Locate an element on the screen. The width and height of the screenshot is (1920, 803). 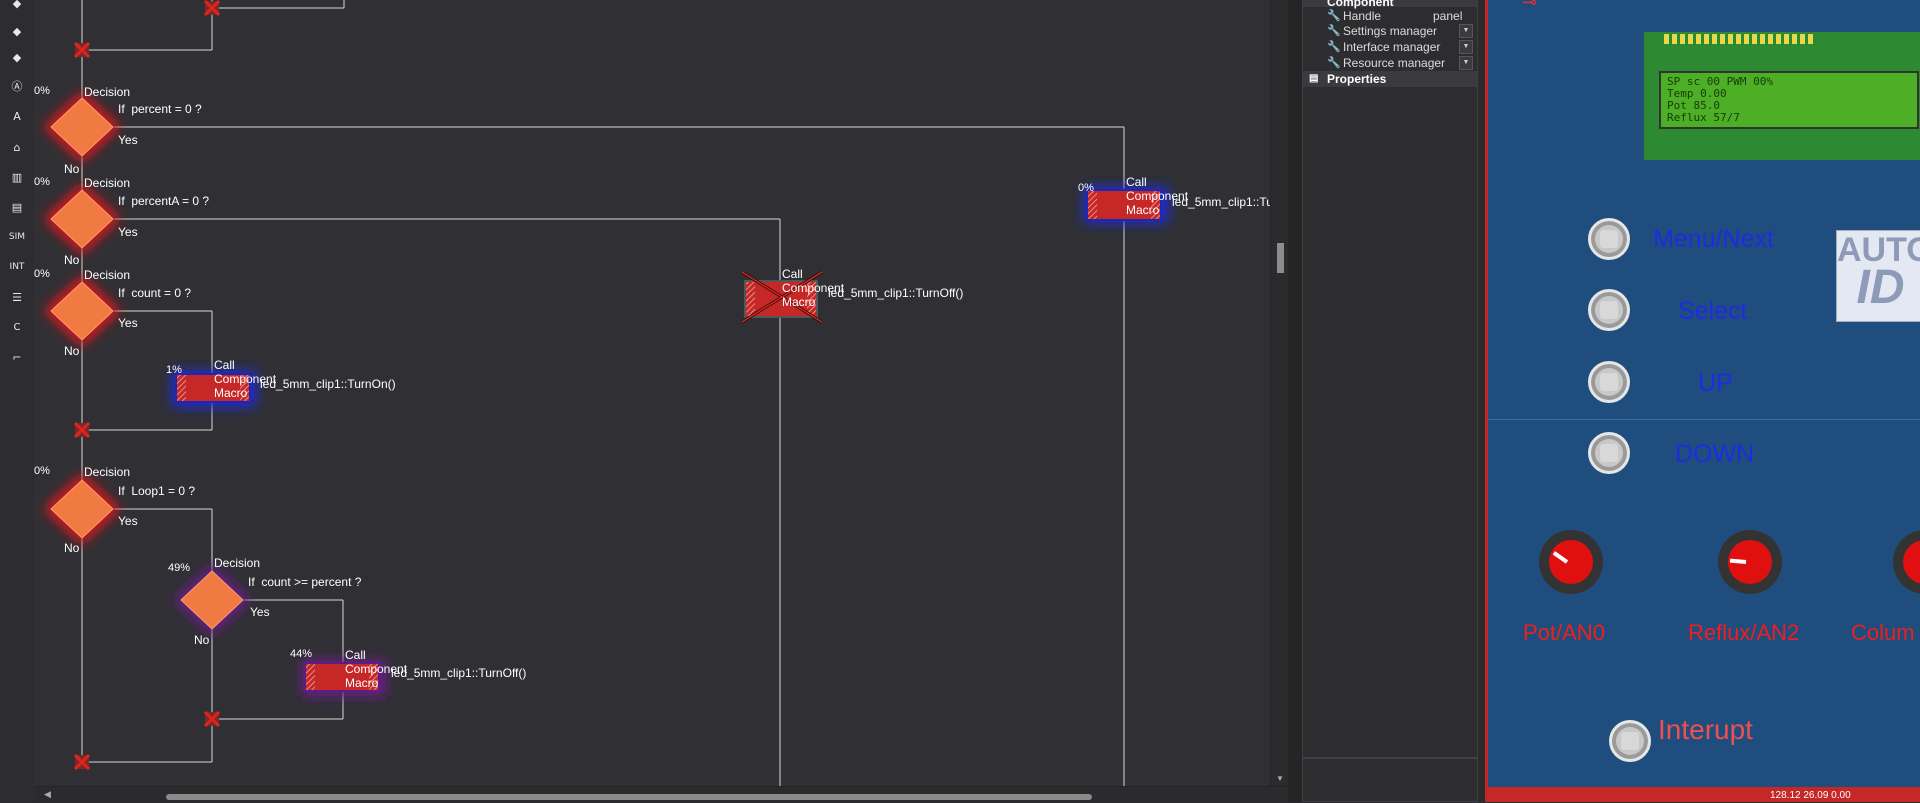
probe-icon: ⊸ is located at coordinates (1529, 6).